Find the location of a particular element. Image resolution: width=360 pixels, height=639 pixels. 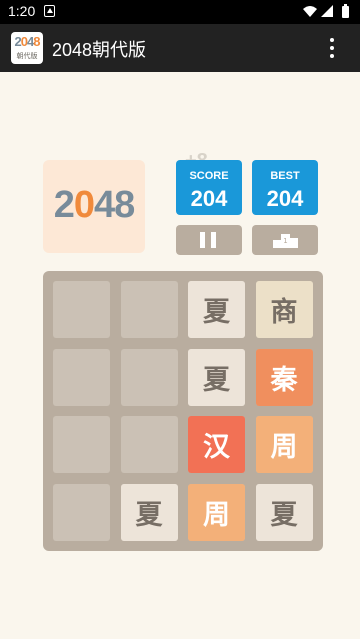

battery-icon is located at coordinates (345, 12).